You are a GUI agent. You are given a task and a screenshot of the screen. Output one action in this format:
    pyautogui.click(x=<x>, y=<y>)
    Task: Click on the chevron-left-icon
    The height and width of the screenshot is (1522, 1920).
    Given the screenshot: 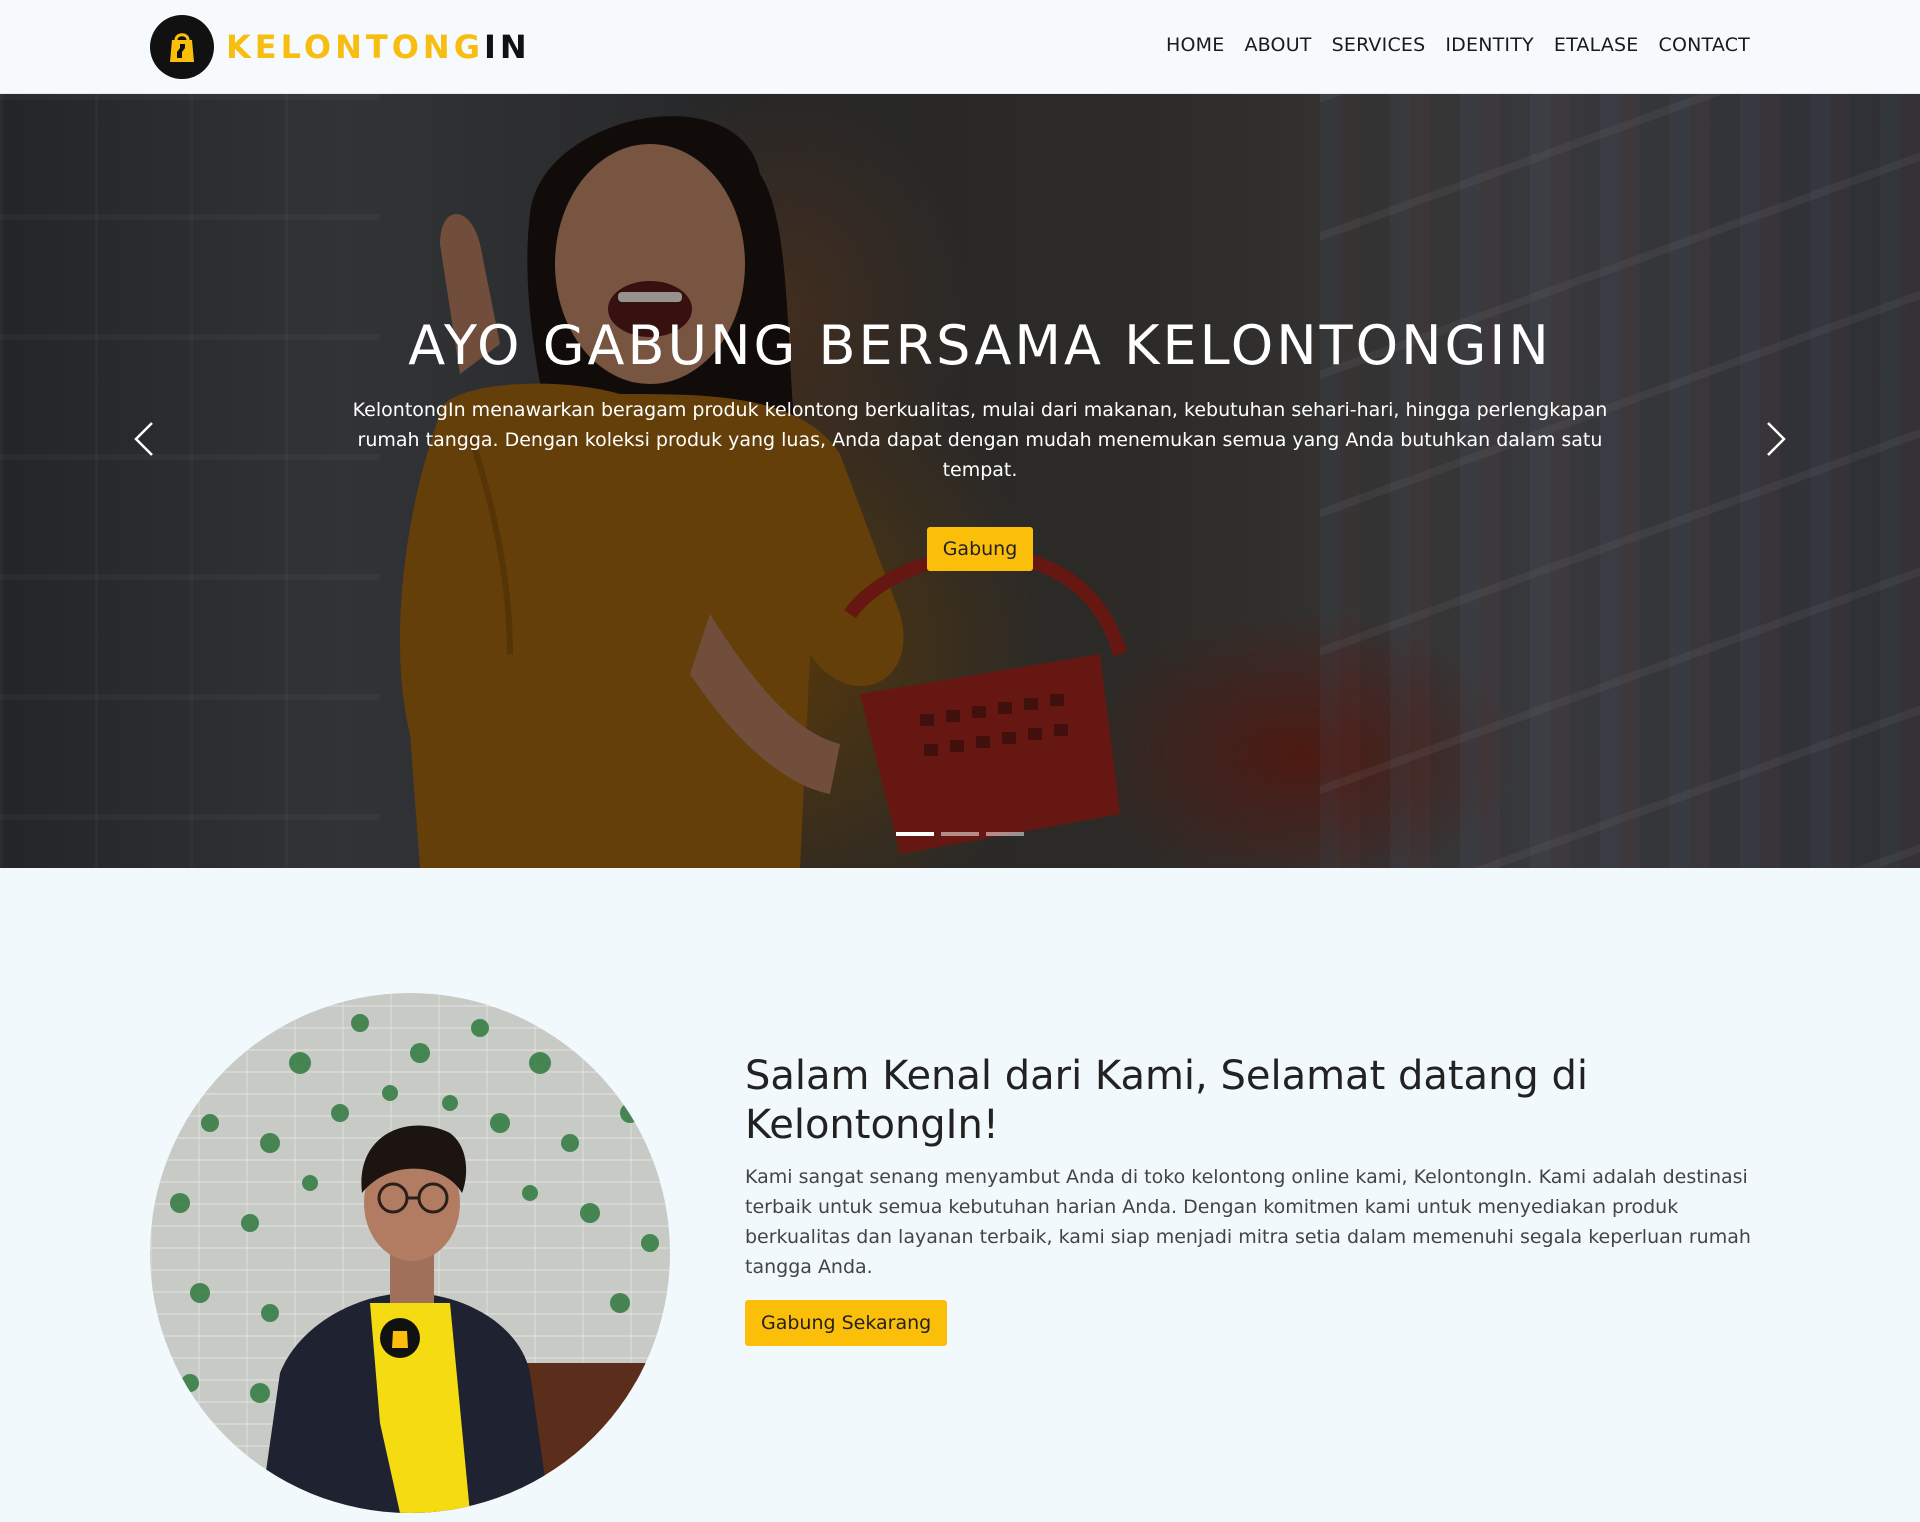 What is the action you would take?
    pyautogui.click(x=143, y=439)
    